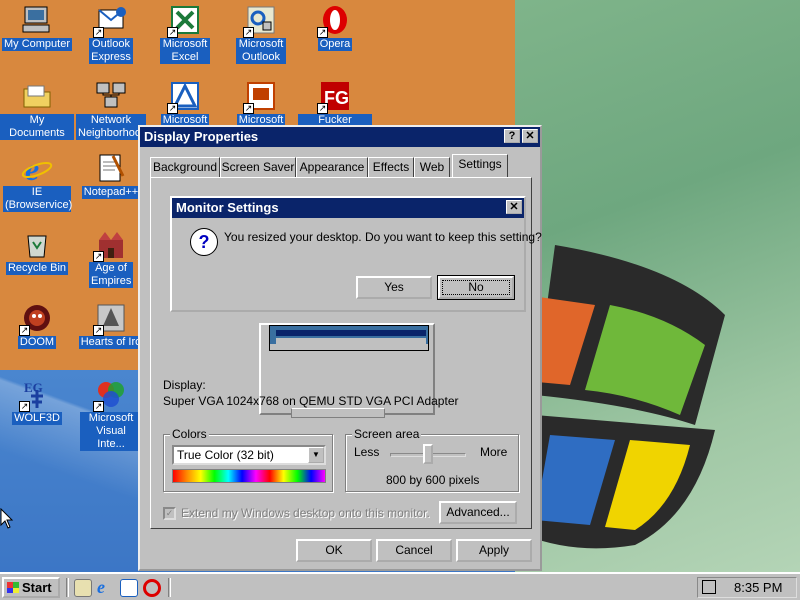 The width and height of the screenshot is (800, 600). I want to click on desktop-icon-label: Notepad++, so click(111, 192).